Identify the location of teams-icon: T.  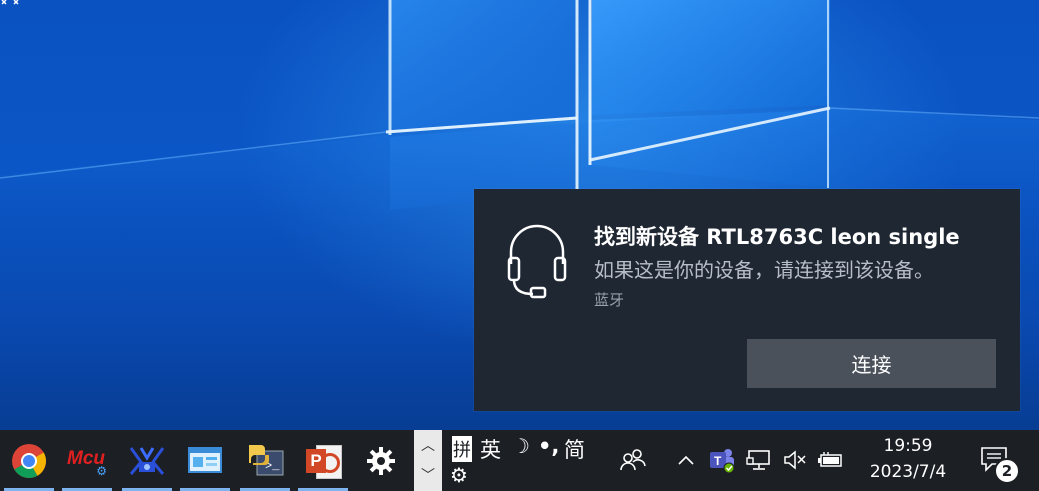
(722, 461).